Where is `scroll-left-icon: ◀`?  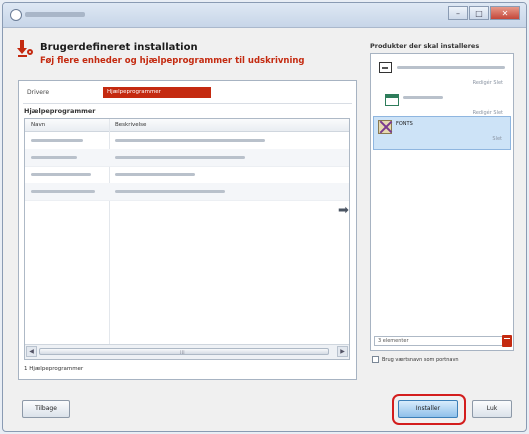
scroll-left-icon: ◀ is located at coordinates (31, 351).